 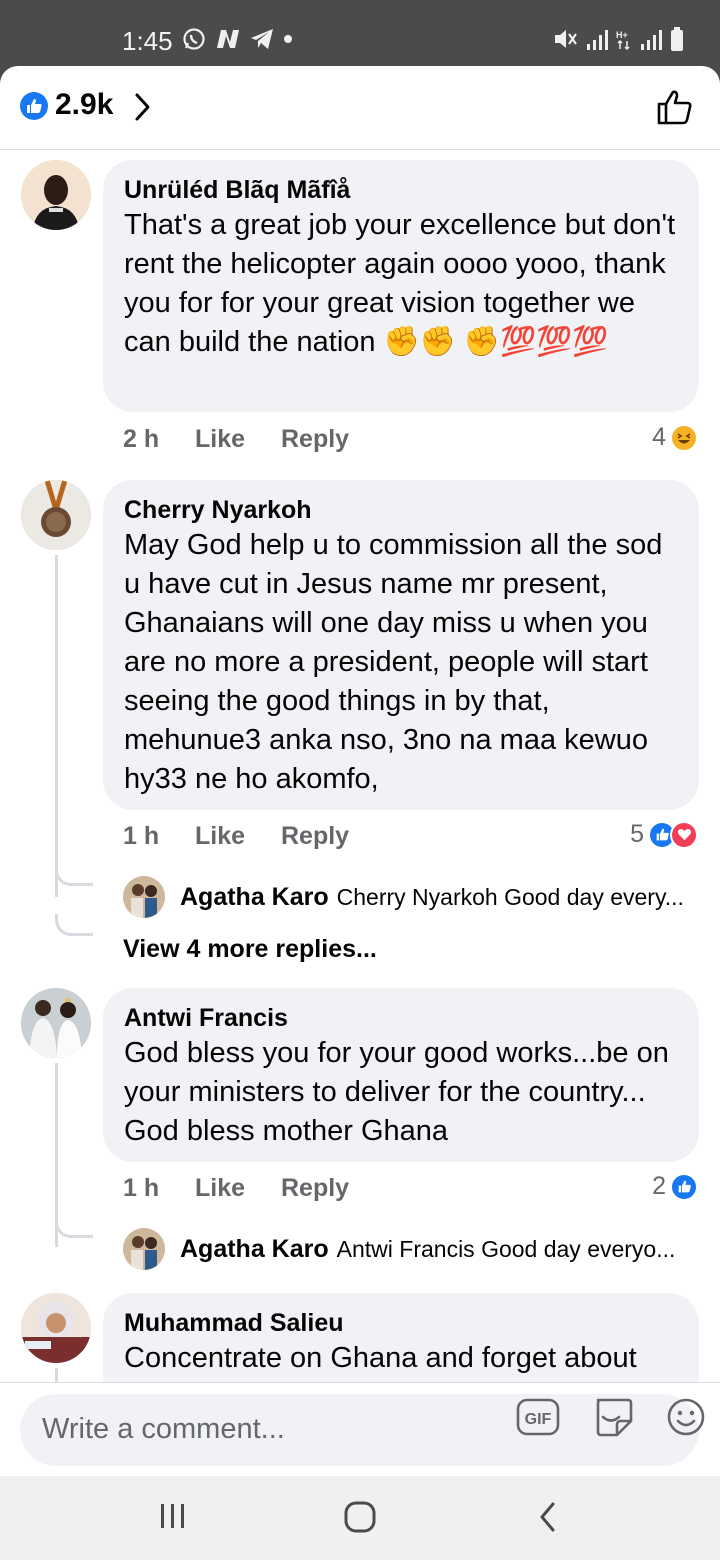 What do you see at coordinates (613, 1417) in the screenshot?
I see `sticker-icon` at bounding box center [613, 1417].